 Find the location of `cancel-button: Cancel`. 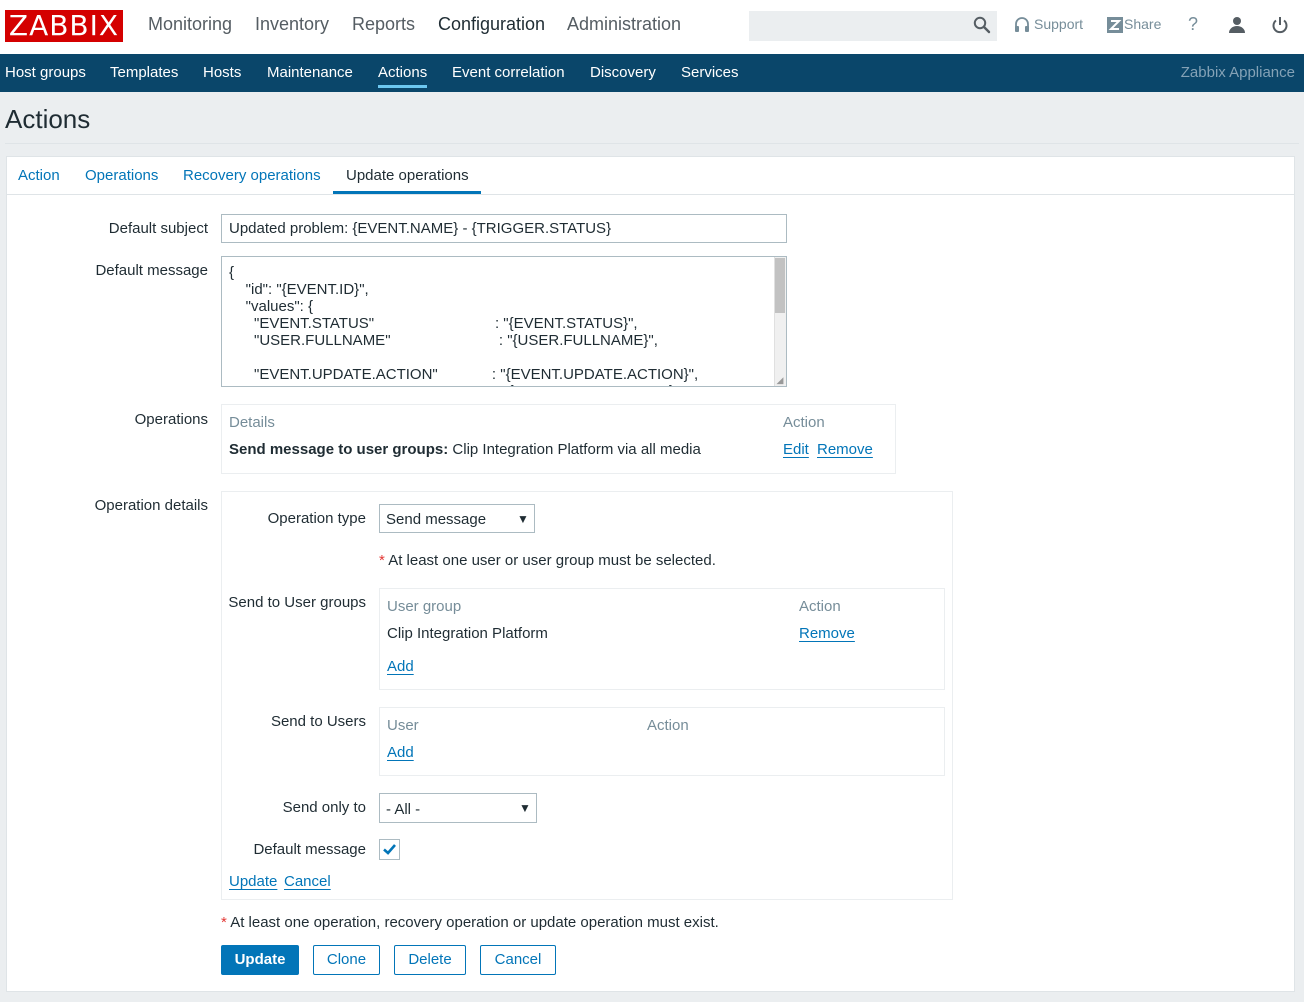

cancel-button: Cancel is located at coordinates (518, 960).